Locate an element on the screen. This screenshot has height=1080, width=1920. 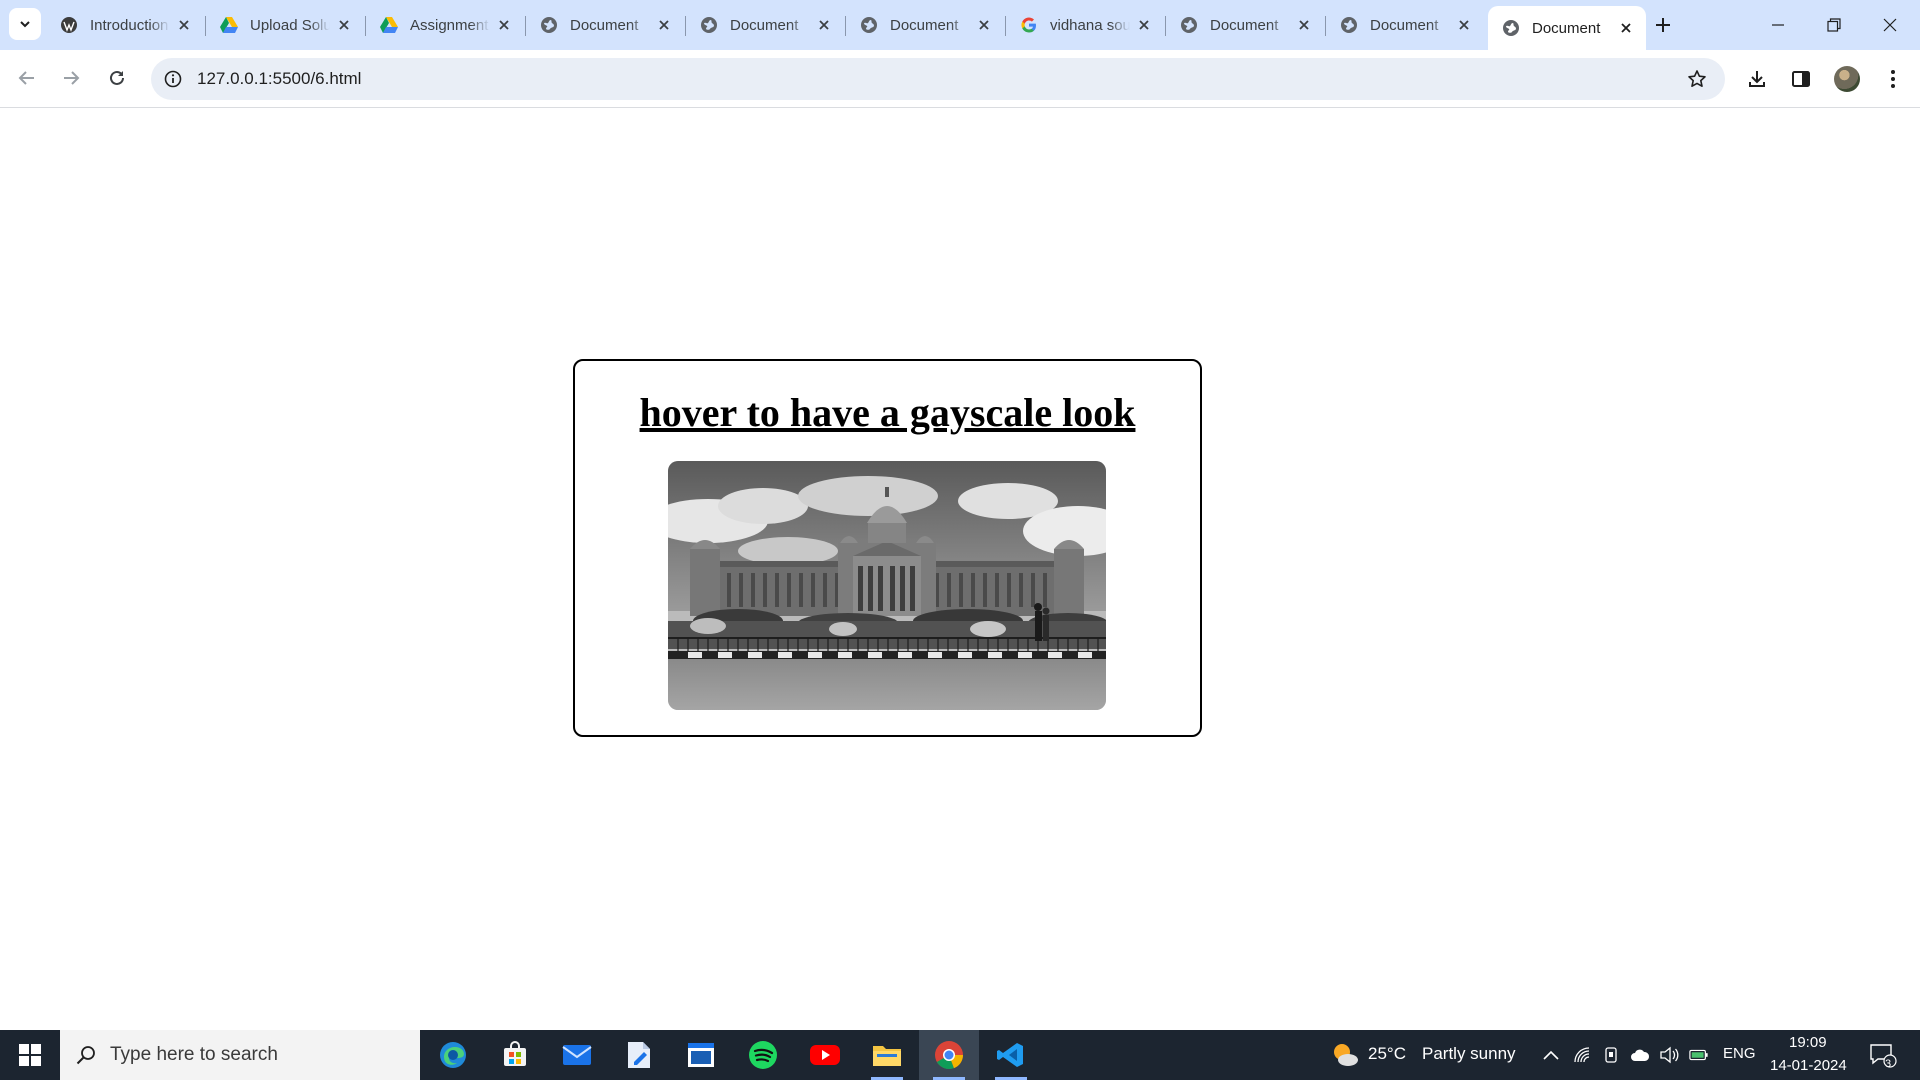
file-explorer-icon is located at coordinates (887, 1055).